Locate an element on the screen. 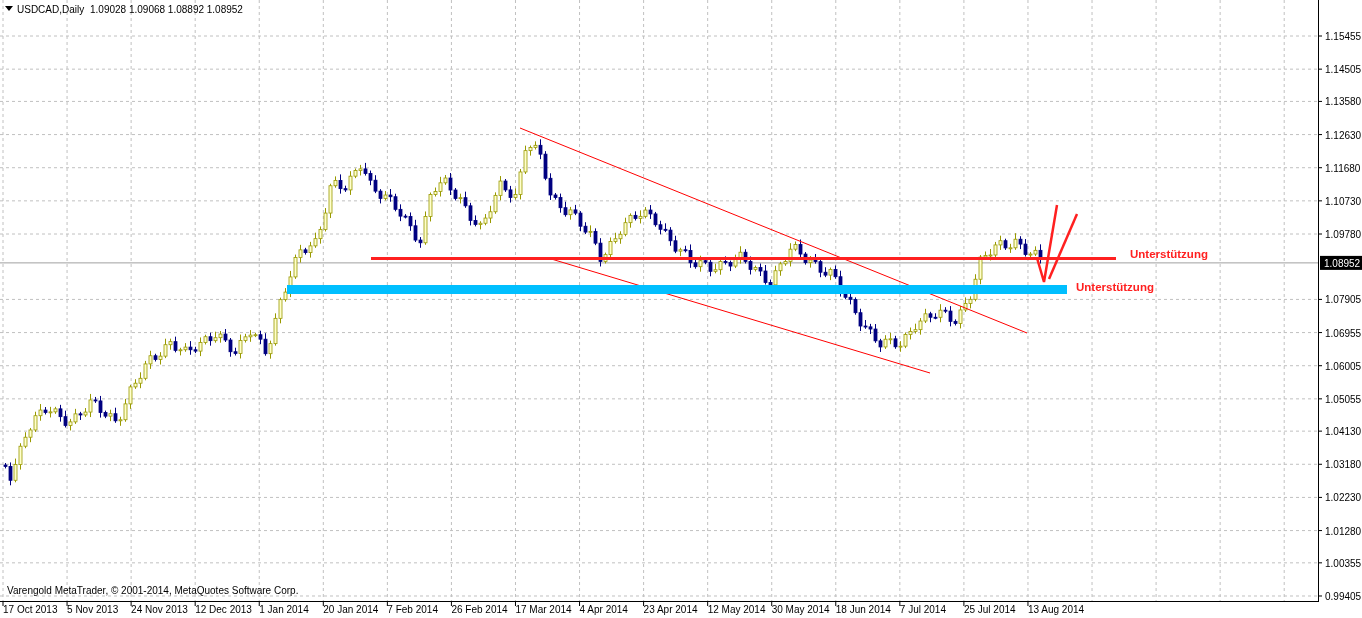 Image resolution: width=1362 pixels, height=618 pixels. price-label: 1.11680 is located at coordinates (1343, 168).